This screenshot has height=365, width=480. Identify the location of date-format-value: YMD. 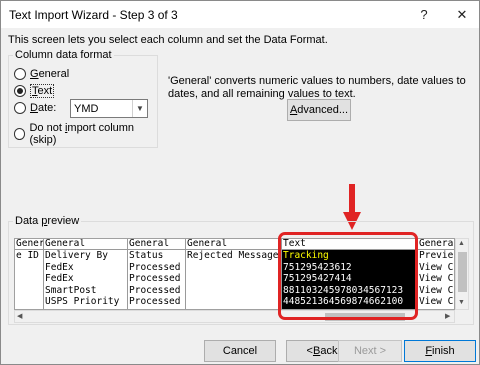
(86, 108).